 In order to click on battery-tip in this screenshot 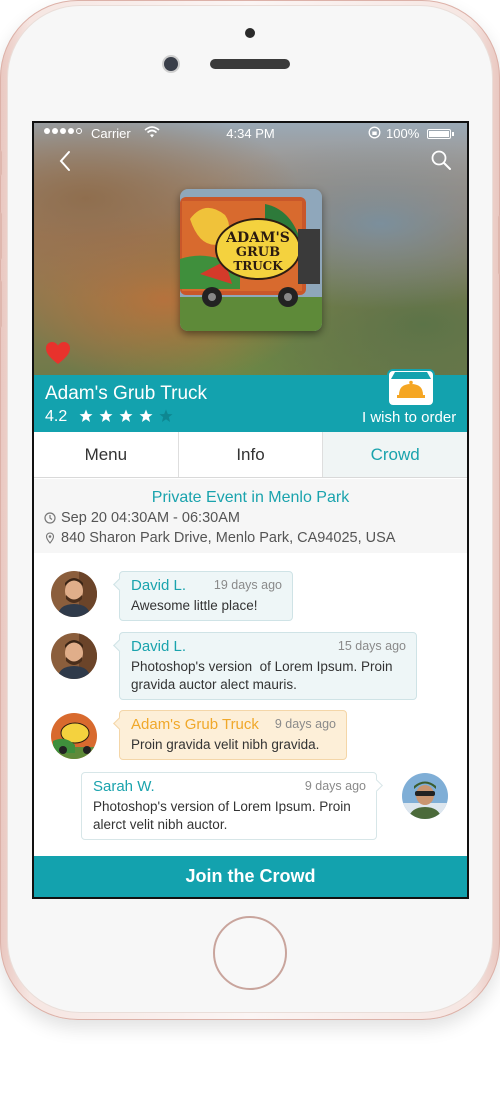, I will do `click(453, 134)`.